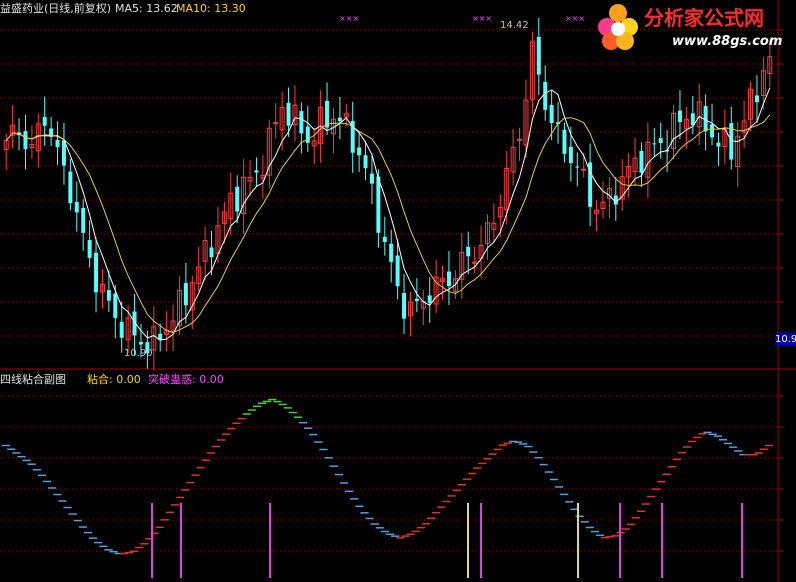 This screenshot has height=582, width=796. I want to click on sub-chart-title: 四线粘合副图, so click(33, 379).